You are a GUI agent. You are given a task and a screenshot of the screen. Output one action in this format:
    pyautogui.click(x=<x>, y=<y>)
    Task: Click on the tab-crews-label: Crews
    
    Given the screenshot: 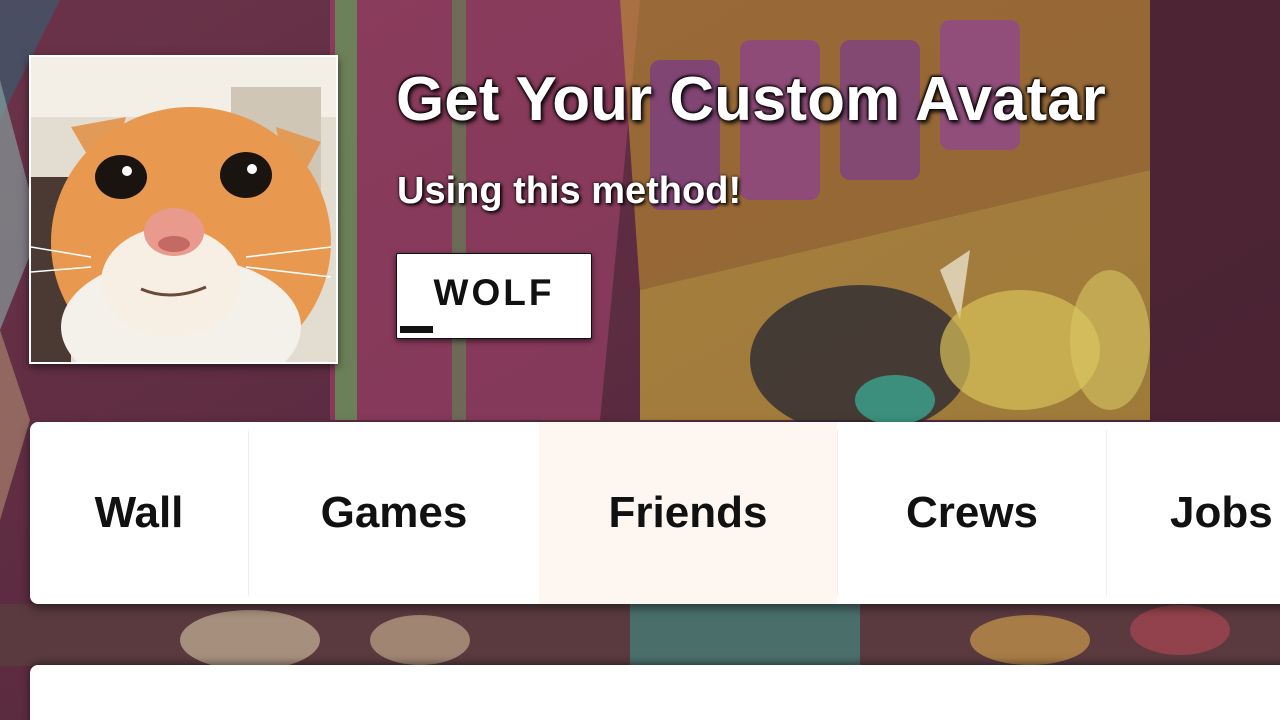 What is the action you would take?
    pyautogui.click(x=972, y=512)
    